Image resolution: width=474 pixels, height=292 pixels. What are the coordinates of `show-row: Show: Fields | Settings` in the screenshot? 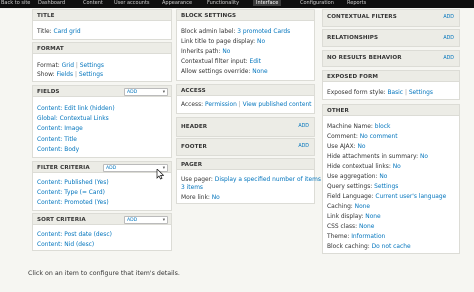 It's located at (70, 75).